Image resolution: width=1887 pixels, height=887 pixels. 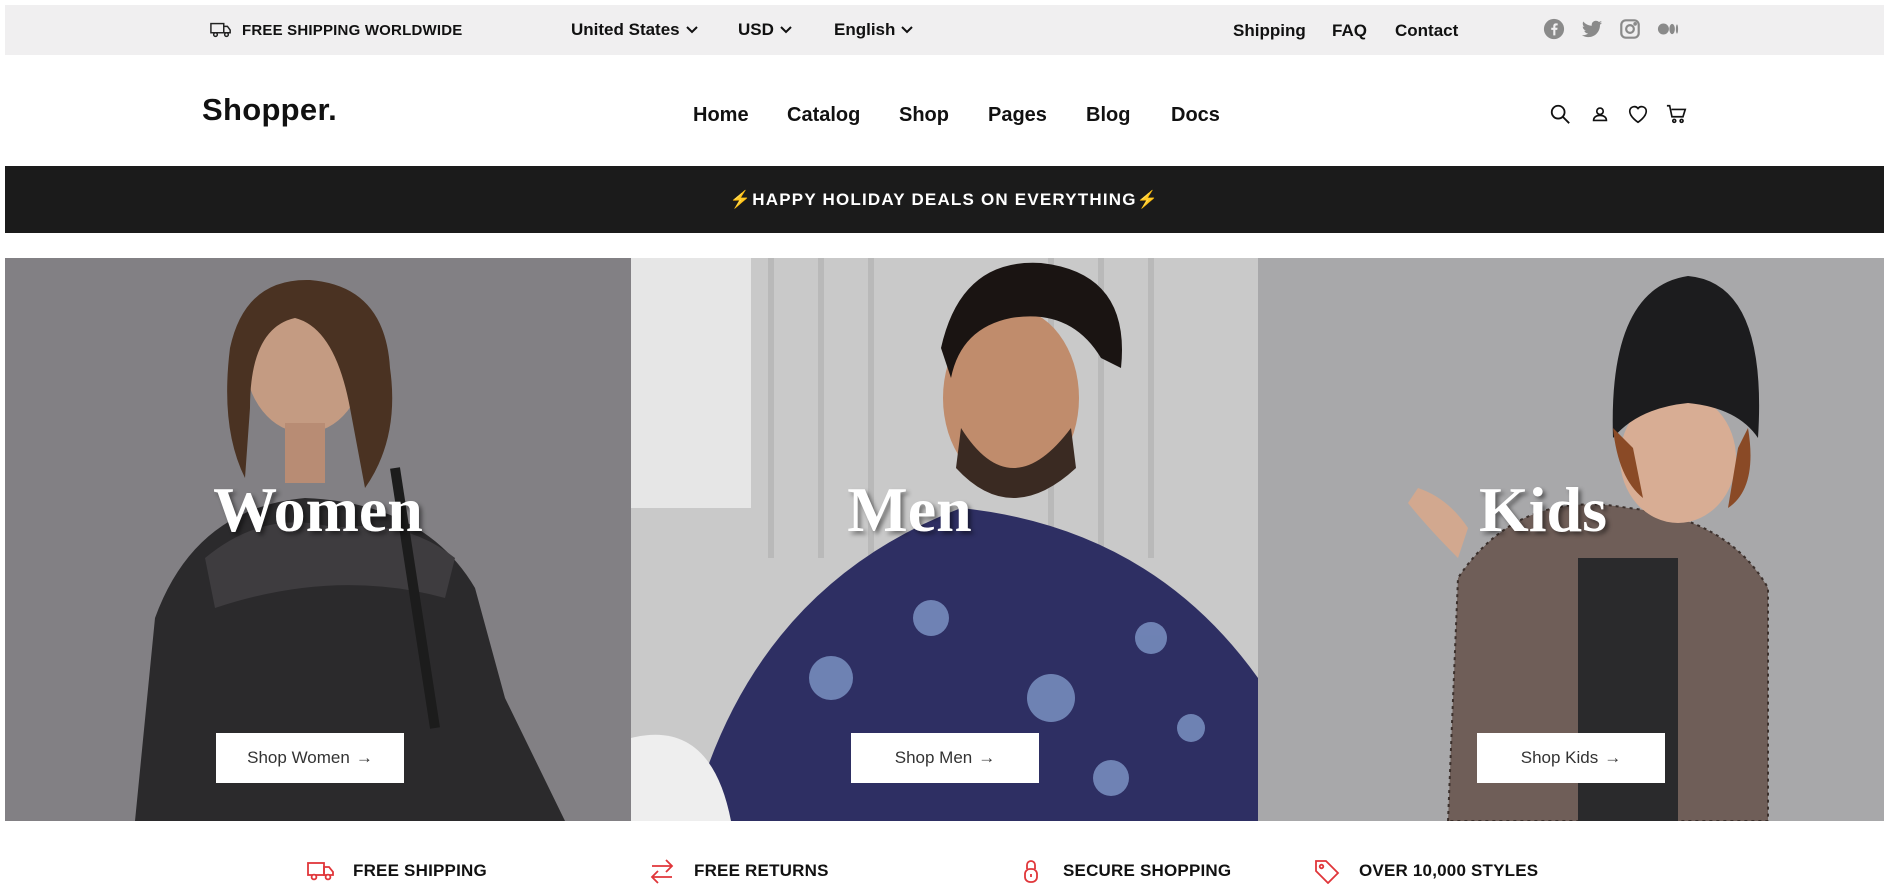 I want to click on faq-link: FAQ, so click(x=1349, y=31).